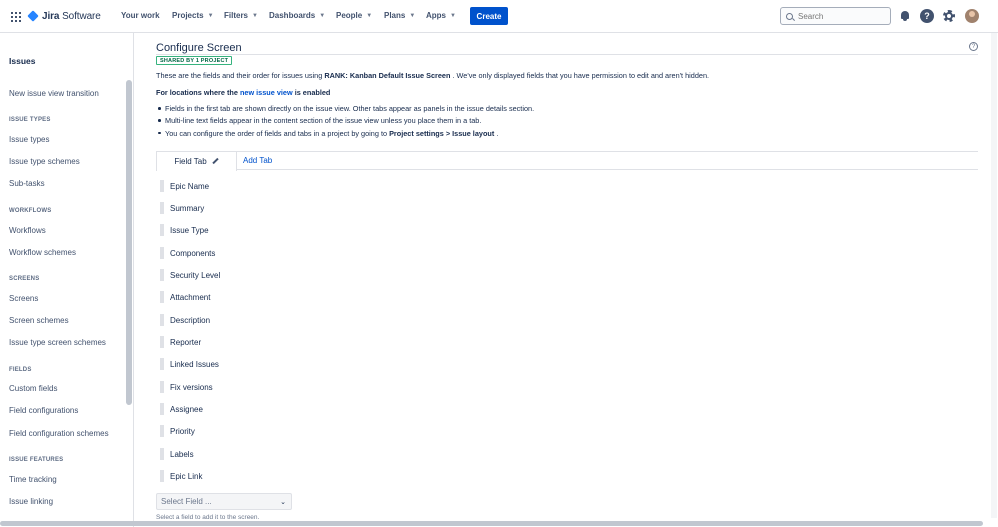 This screenshot has height=527, width=998. What do you see at coordinates (489, 16) in the screenshot?
I see `create-button: Create` at bounding box center [489, 16].